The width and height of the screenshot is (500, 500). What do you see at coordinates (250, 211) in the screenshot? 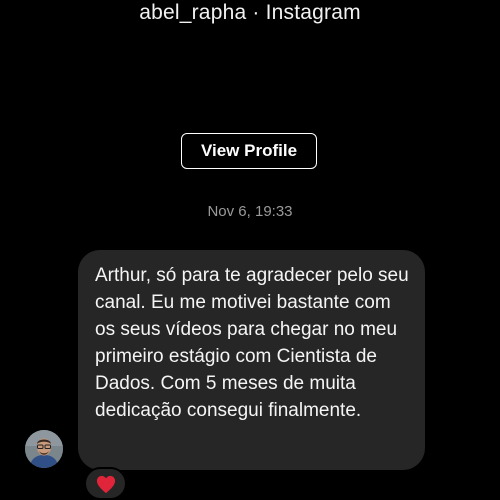
I see `message-timestamp: Nov 6, 19:33` at bounding box center [250, 211].